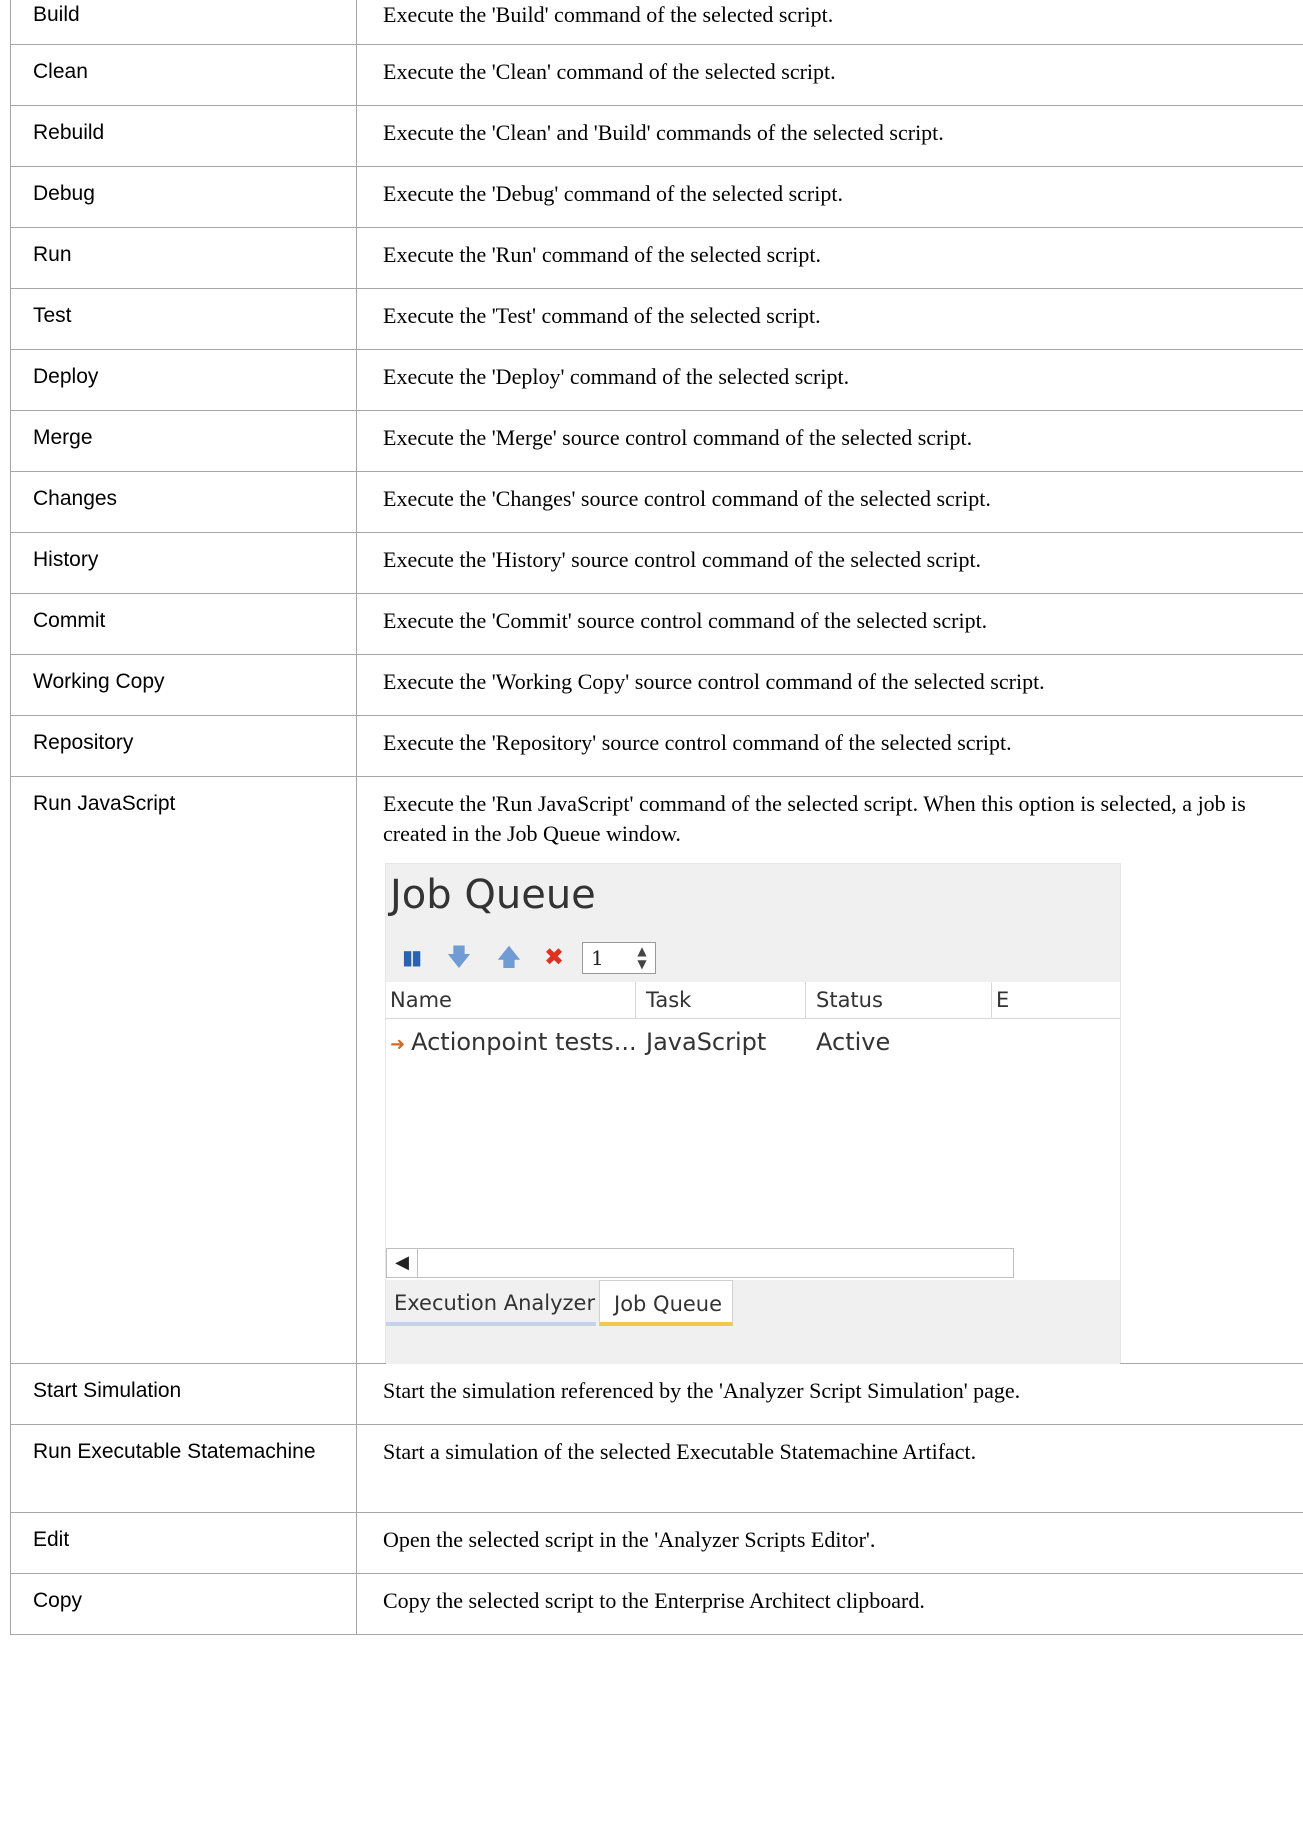 This screenshot has height=1838, width=1303. What do you see at coordinates (183, 22) in the screenshot?
I see `command-name: Build` at bounding box center [183, 22].